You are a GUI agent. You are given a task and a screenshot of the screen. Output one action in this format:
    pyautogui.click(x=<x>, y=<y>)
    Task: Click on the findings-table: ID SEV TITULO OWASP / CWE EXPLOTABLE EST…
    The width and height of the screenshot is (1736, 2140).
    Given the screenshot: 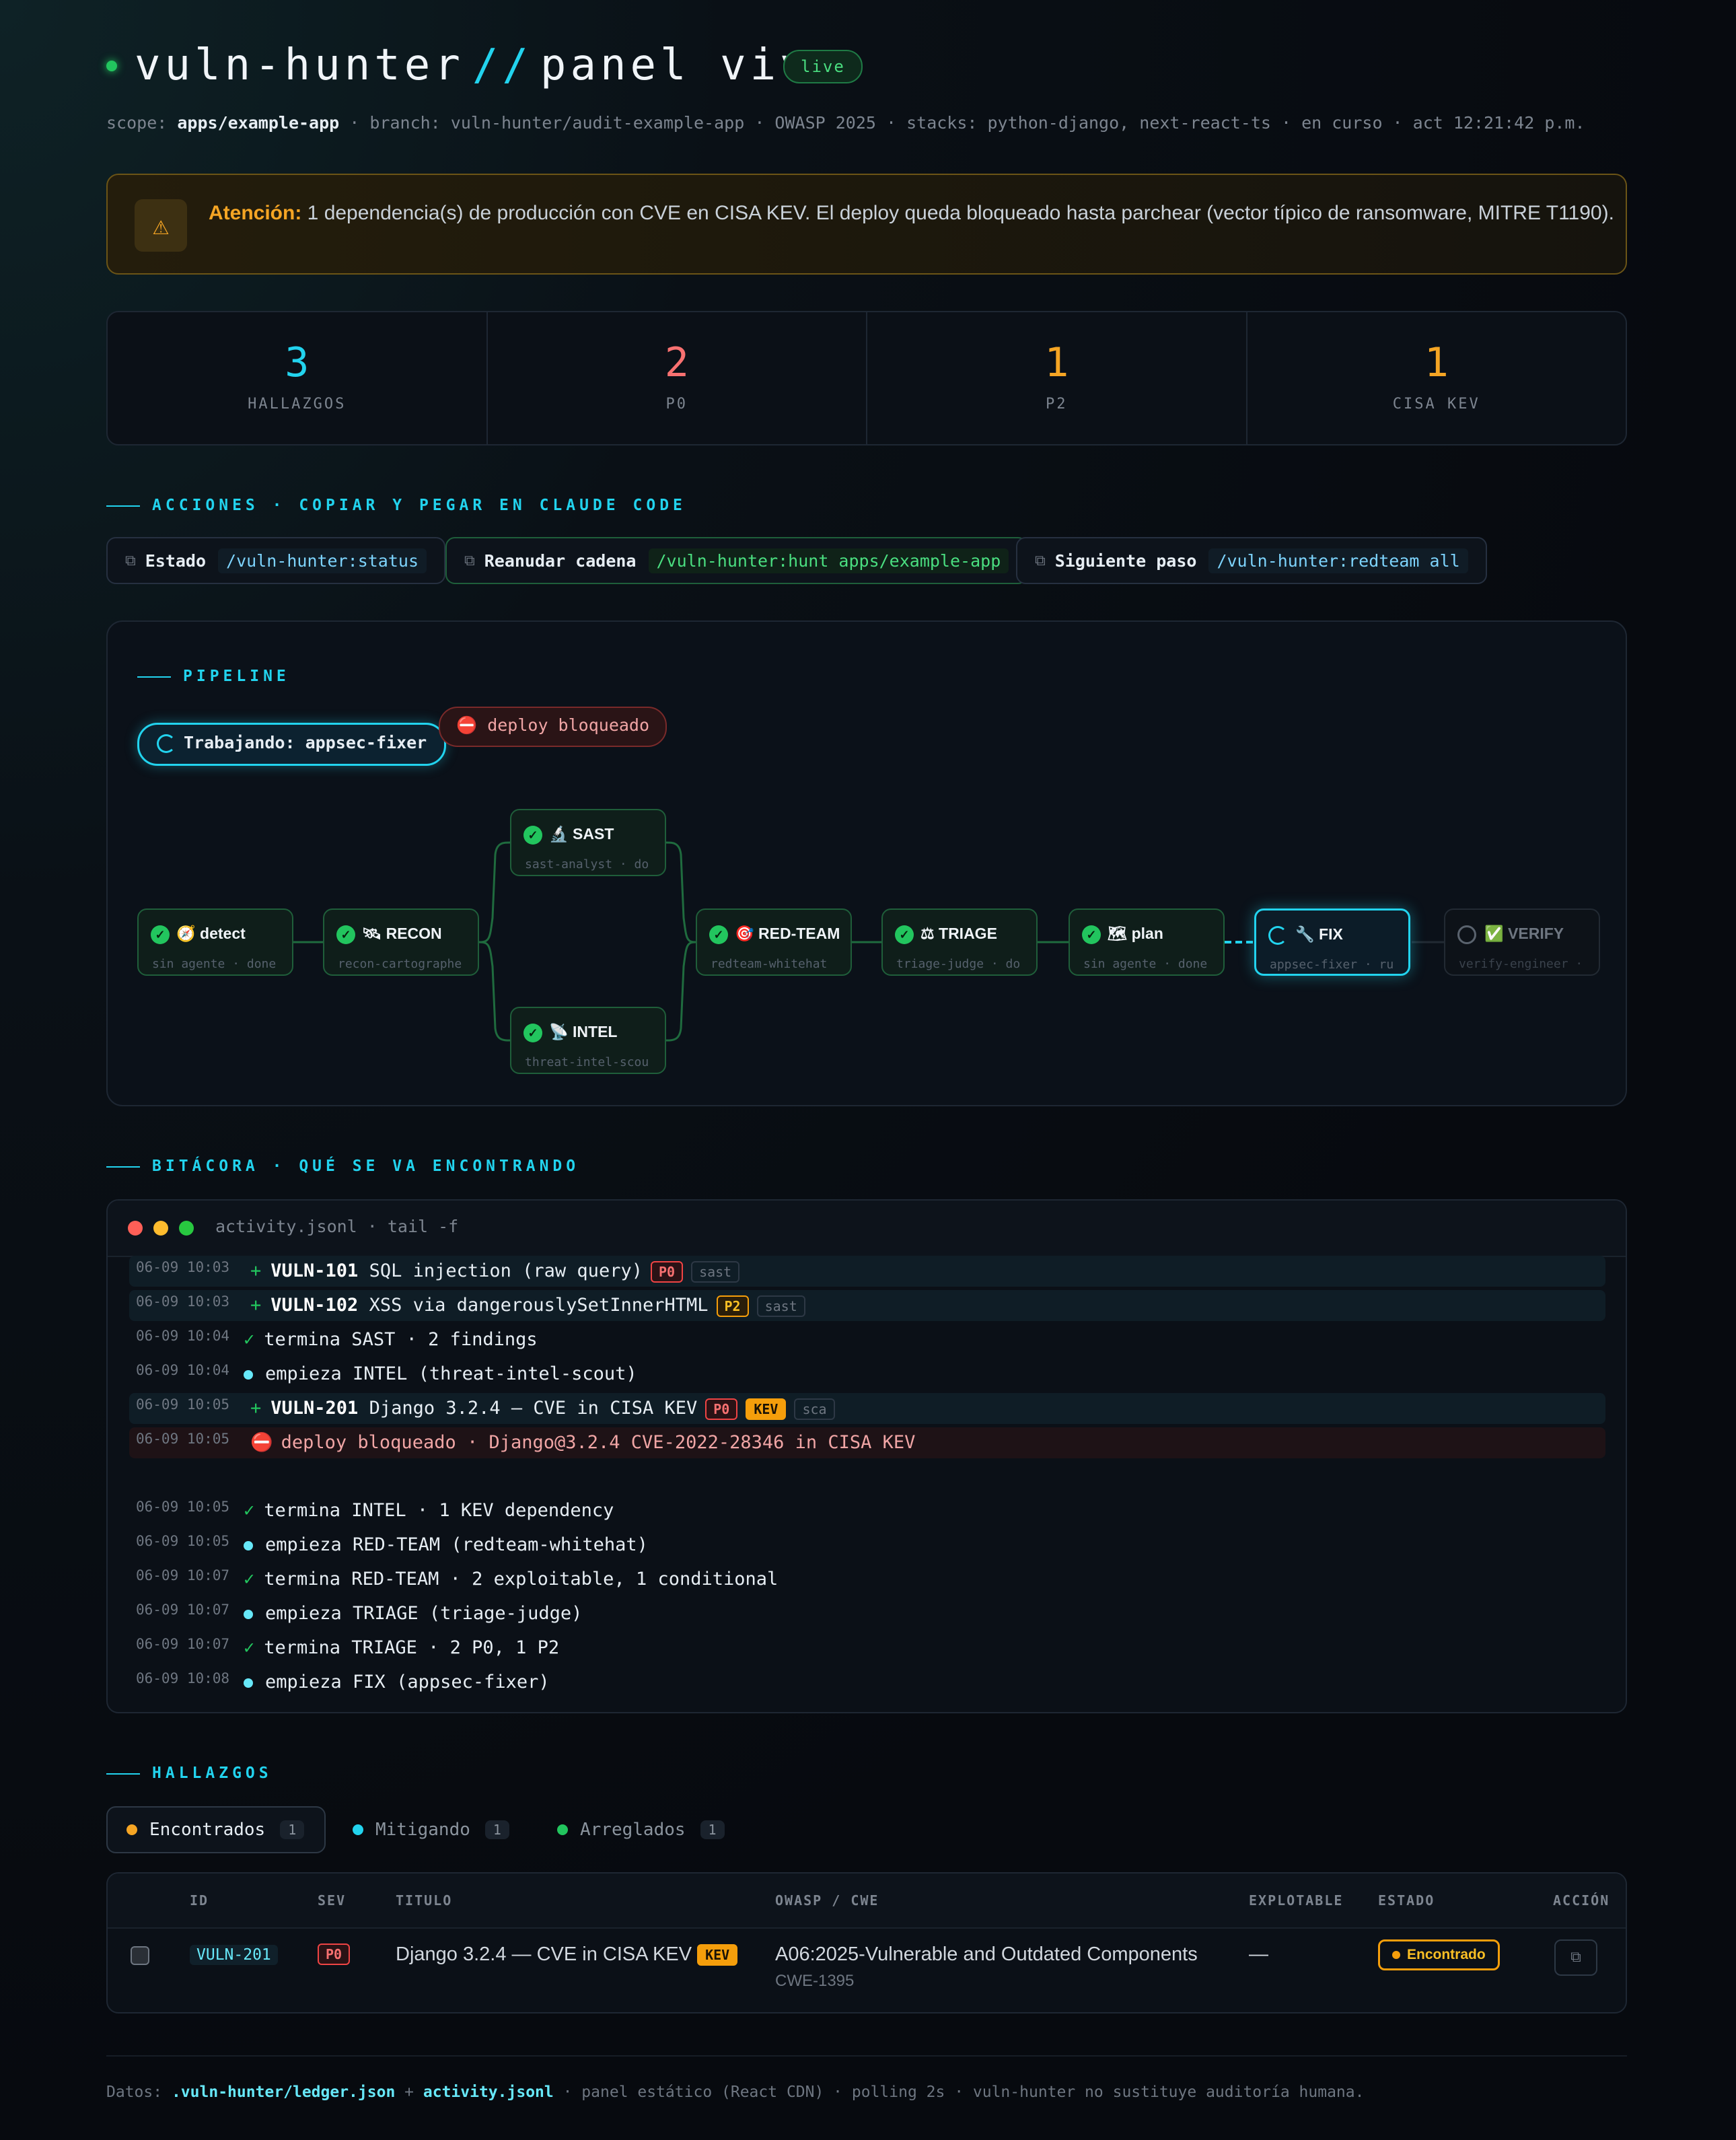 What is the action you would take?
    pyautogui.click(x=866, y=1942)
    